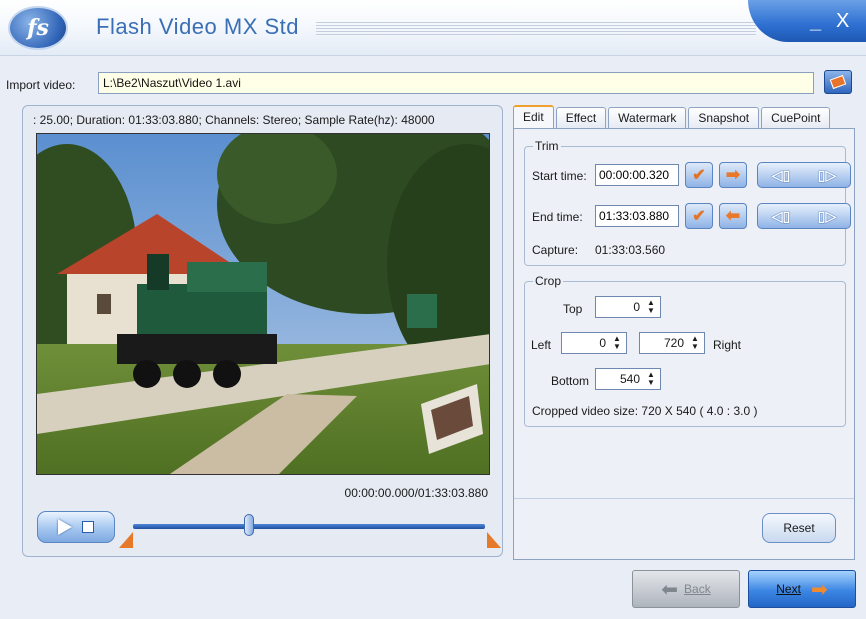 The height and width of the screenshot is (619, 866). What do you see at coordinates (815, 22) in the screenshot?
I see `minimize-button: _` at bounding box center [815, 22].